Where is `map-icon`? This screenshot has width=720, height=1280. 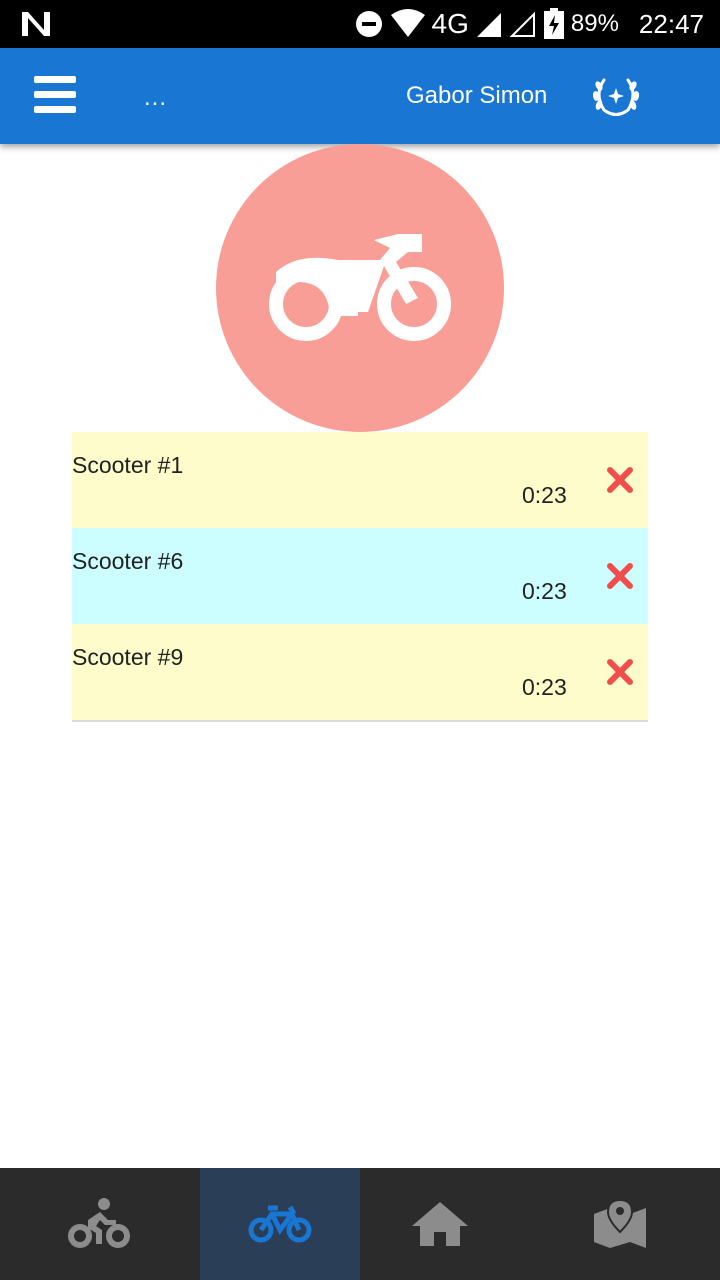 map-icon is located at coordinates (620, 1223).